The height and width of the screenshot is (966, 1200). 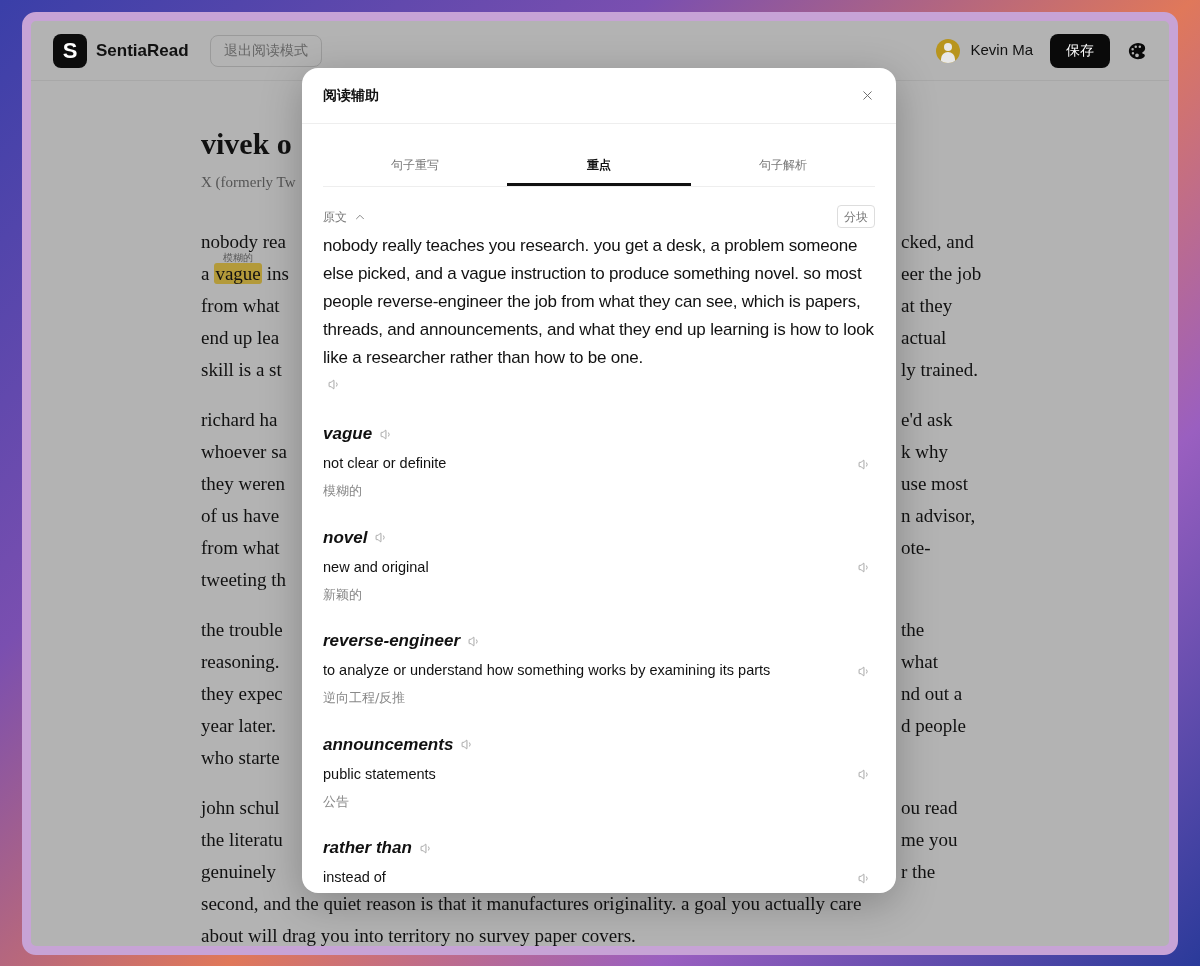 What do you see at coordinates (547, 671) in the screenshot?
I see `definition: to analyze or understand how something works by examining its parts` at bounding box center [547, 671].